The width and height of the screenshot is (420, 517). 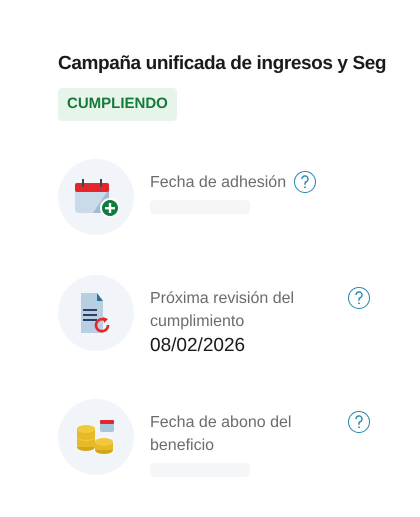 I want to click on calendar-add-icon, so click(x=96, y=196).